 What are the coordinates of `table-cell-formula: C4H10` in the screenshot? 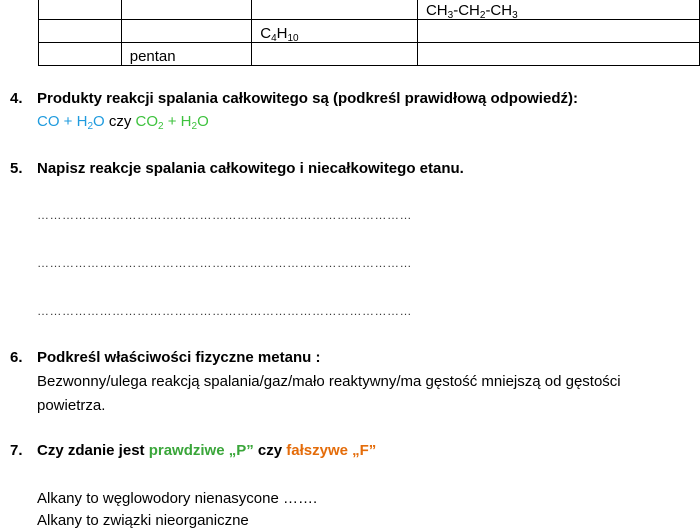 It's located at (334, 31).